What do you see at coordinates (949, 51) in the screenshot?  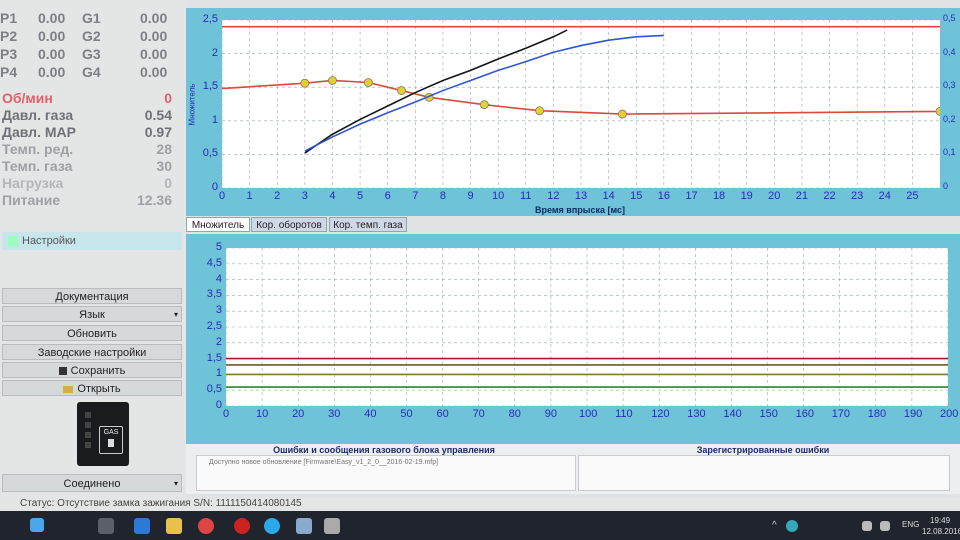 I see `y2-tick-label: 0,4` at bounding box center [949, 51].